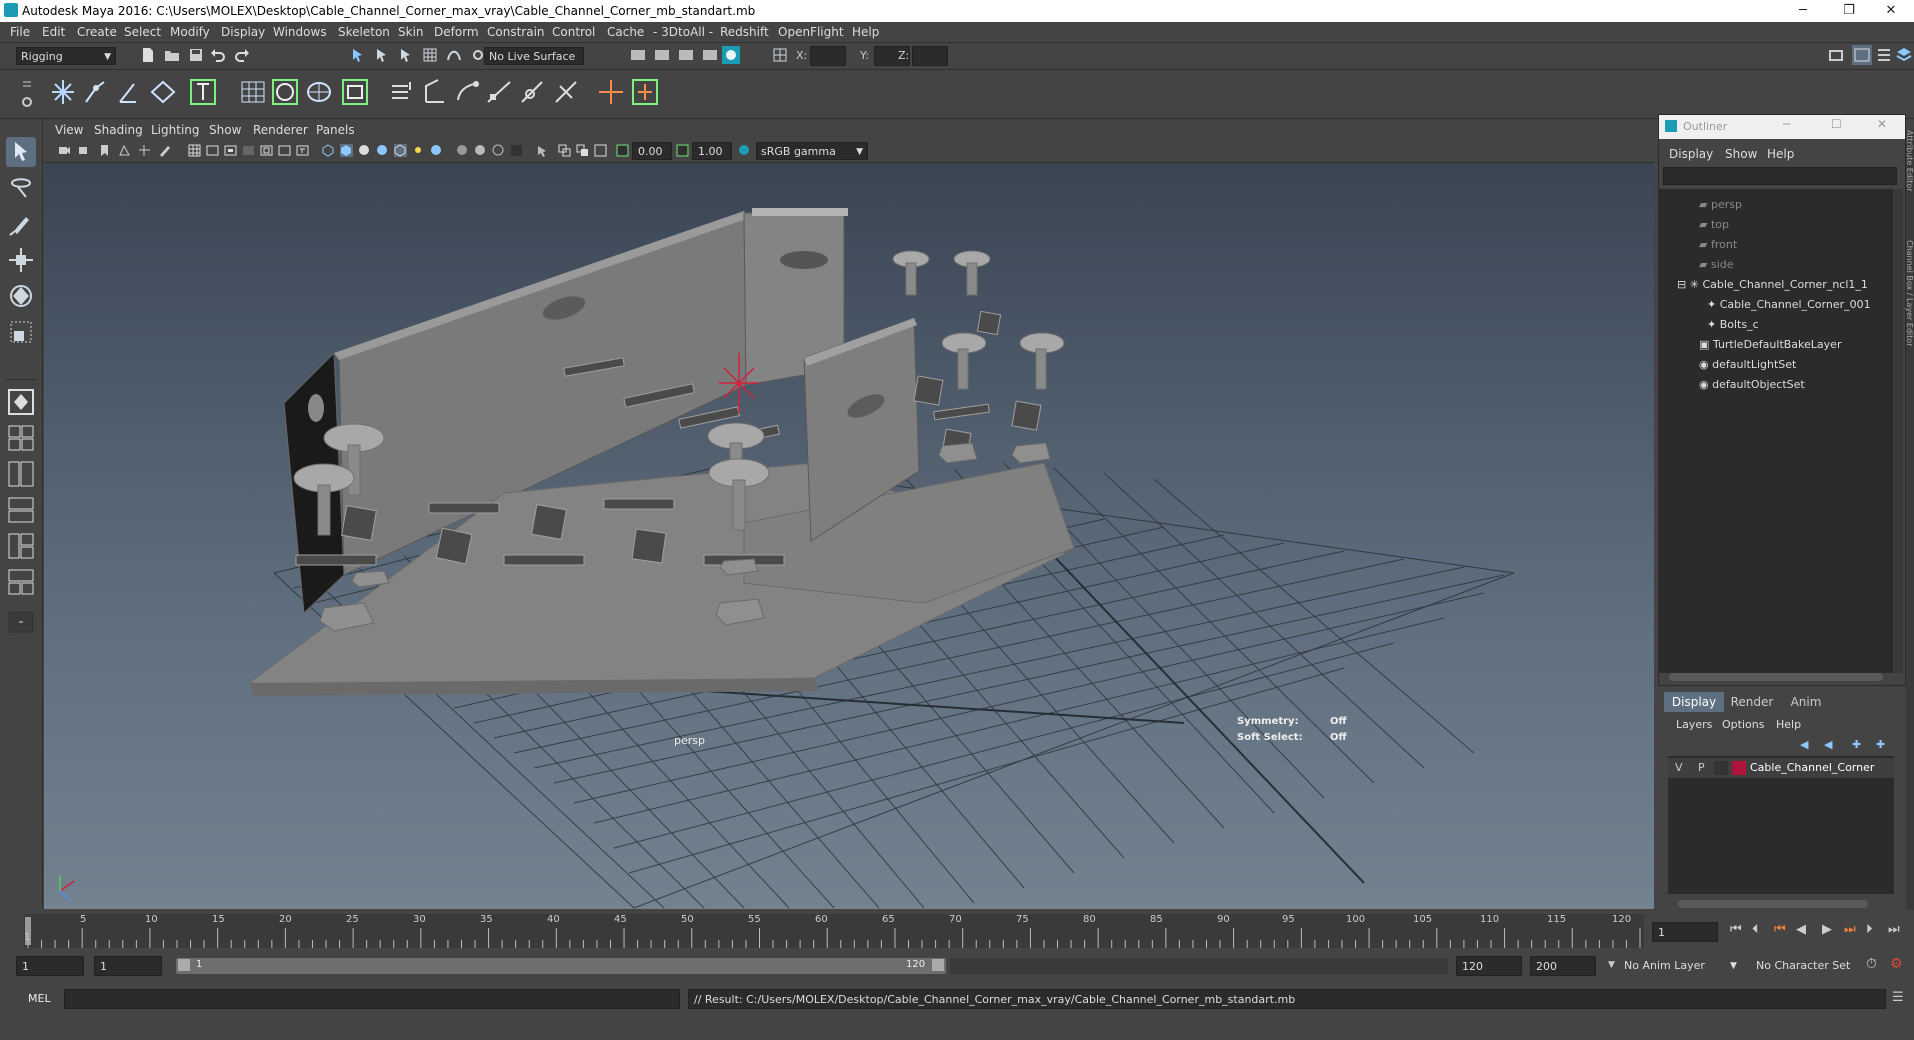 Image resolution: width=1914 pixels, height=1040 pixels. I want to click on menu-file: File, so click(20, 32).